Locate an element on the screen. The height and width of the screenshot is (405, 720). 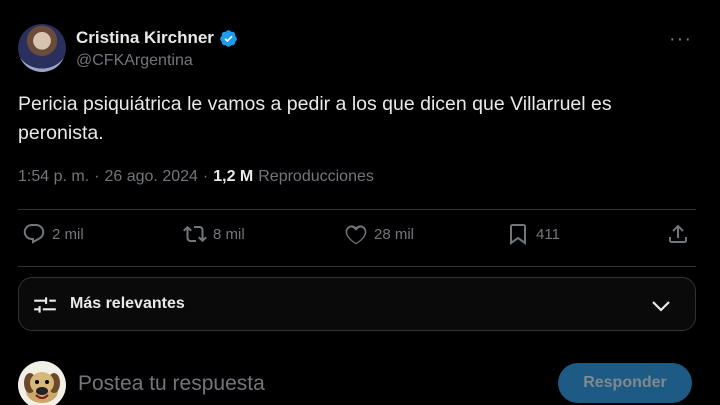
bookmark-icon is located at coordinates (518, 234).